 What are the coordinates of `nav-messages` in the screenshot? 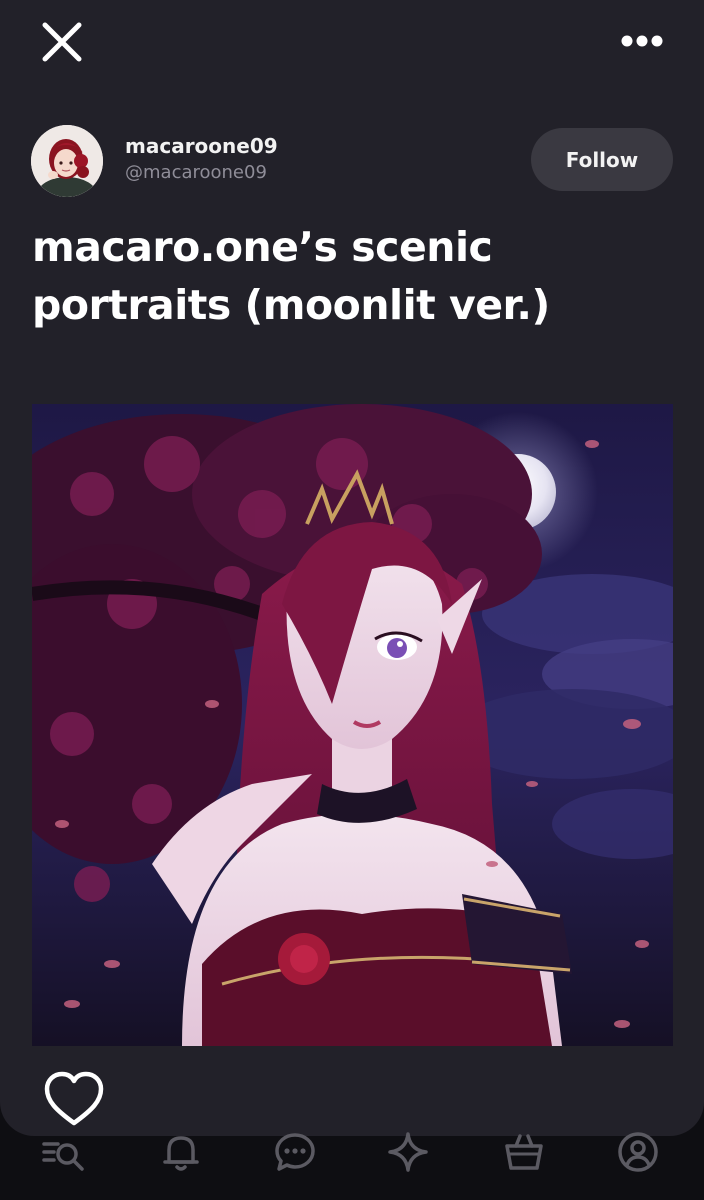 It's located at (295, 1152).